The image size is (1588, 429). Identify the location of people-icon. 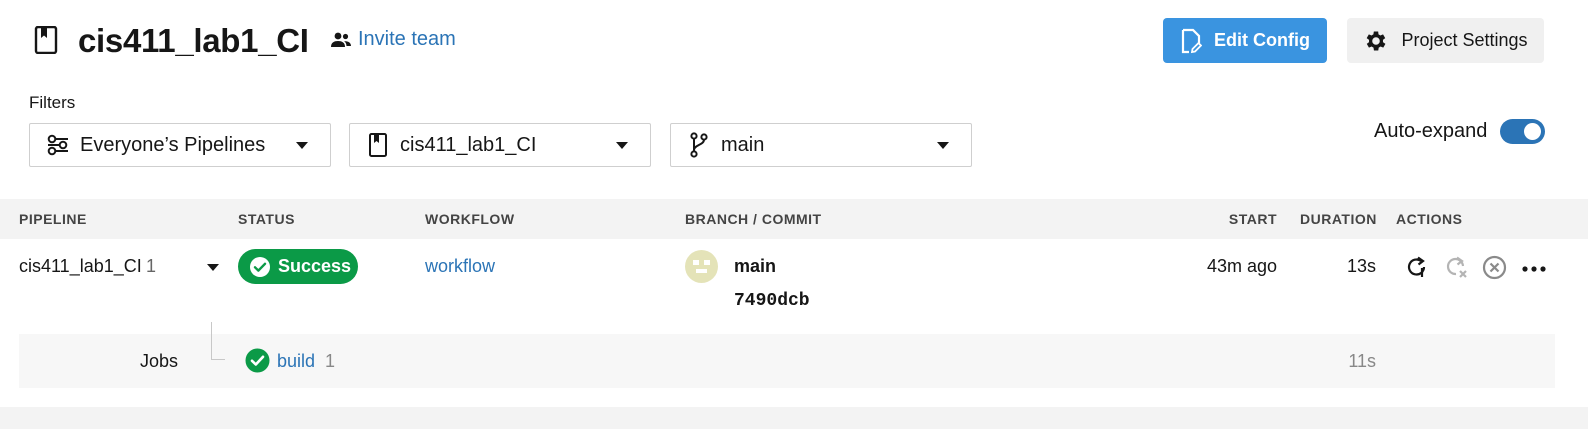
(341, 39).